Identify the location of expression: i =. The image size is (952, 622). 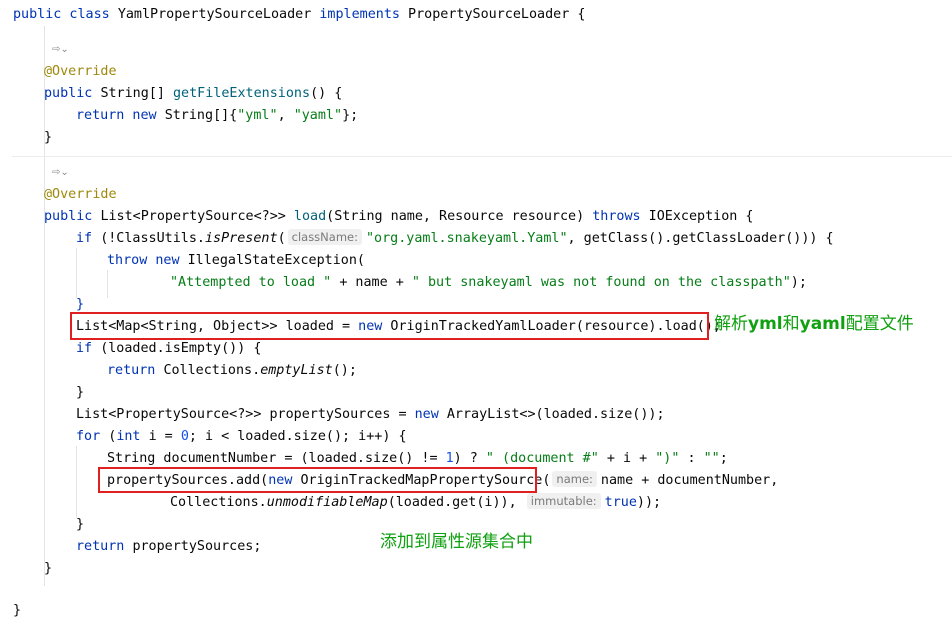
(164, 436).